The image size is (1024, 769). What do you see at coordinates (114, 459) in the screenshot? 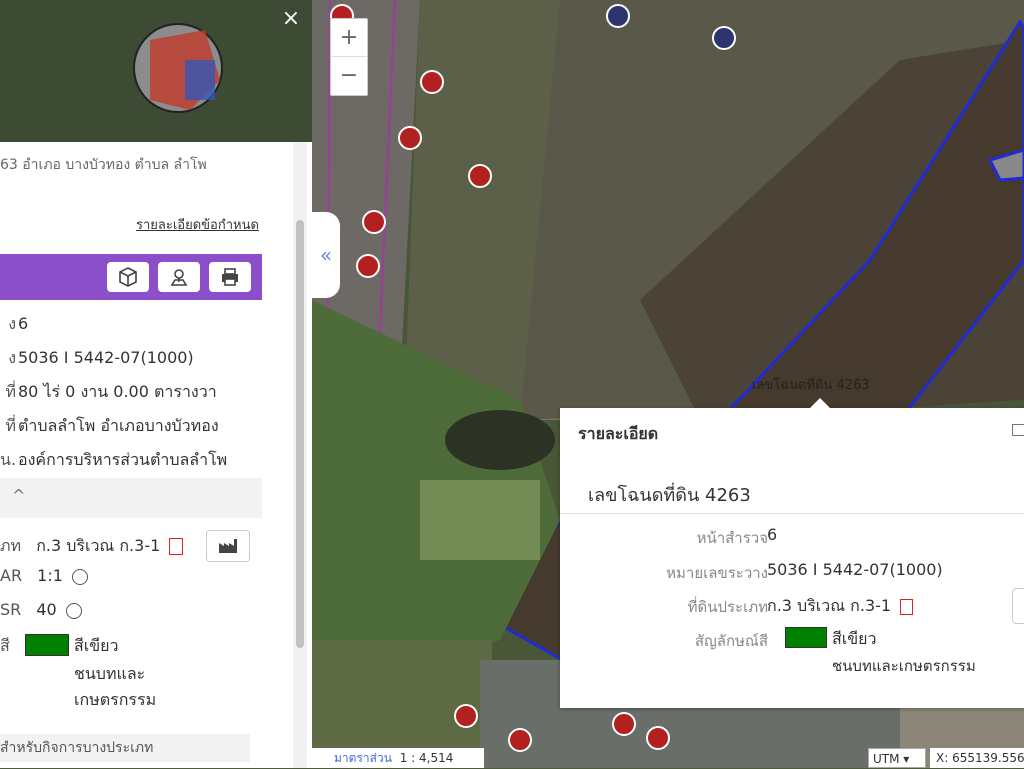
I see `info-row-authority: น. องค์การบริหารส่วนตำบลลำโพ` at bounding box center [114, 459].